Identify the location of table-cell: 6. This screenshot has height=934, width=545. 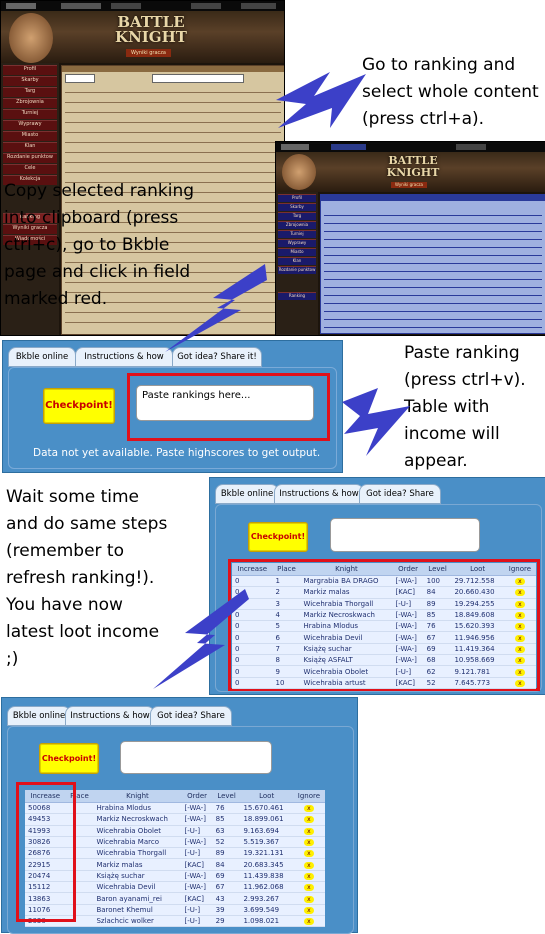
(286, 637).